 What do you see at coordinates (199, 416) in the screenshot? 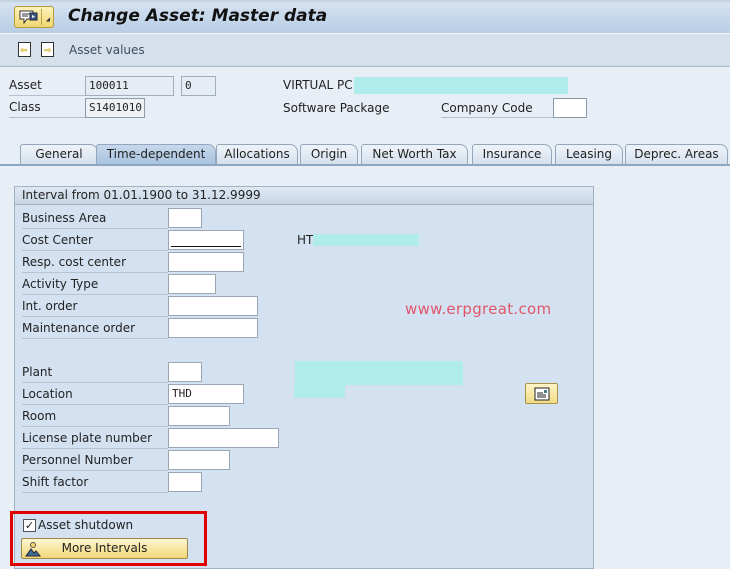
I see `room-field` at bounding box center [199, 416].